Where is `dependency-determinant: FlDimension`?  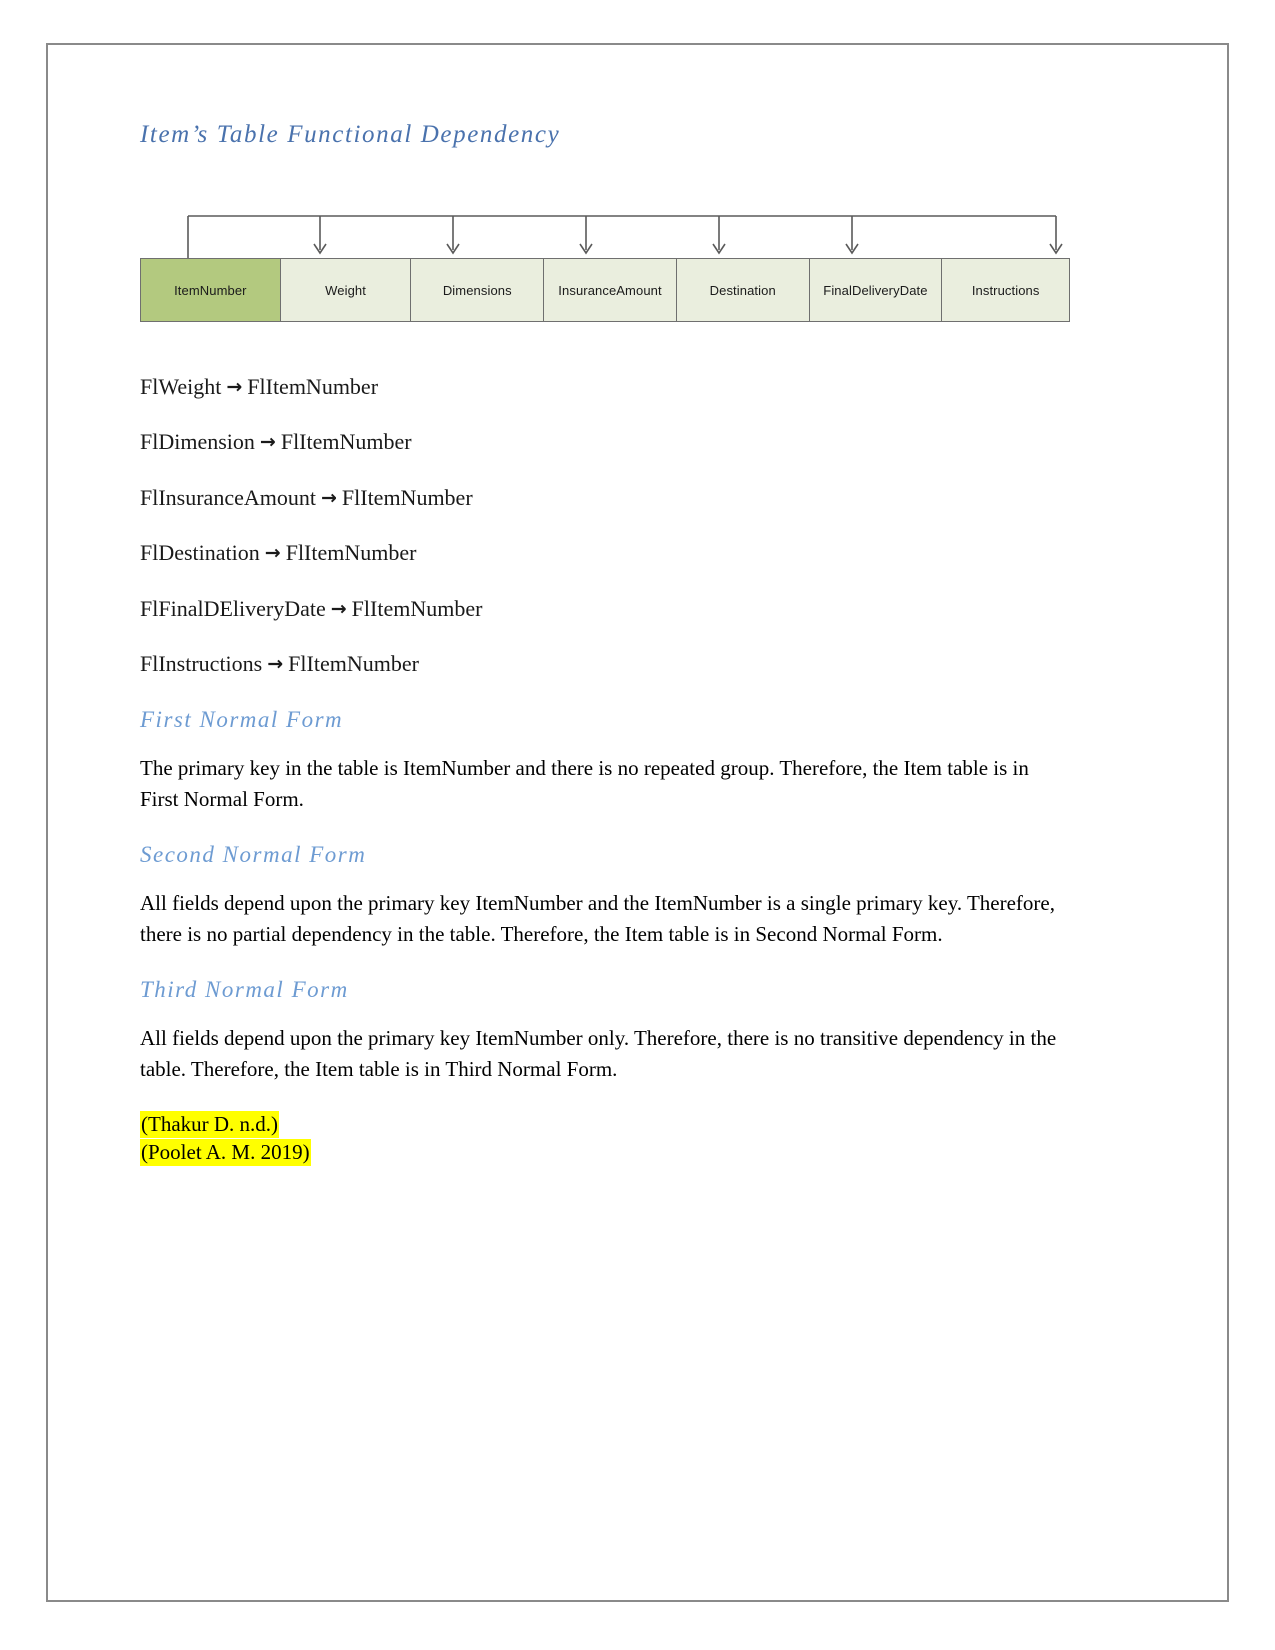
dependency-determinant: FlDimension is located at coordinates (197, 442).